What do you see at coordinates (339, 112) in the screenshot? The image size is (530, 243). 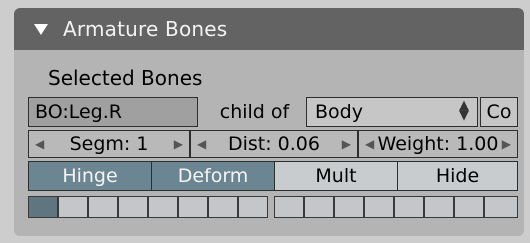 I see `parent-bone-value: Body` at bounding box center [339, 112].